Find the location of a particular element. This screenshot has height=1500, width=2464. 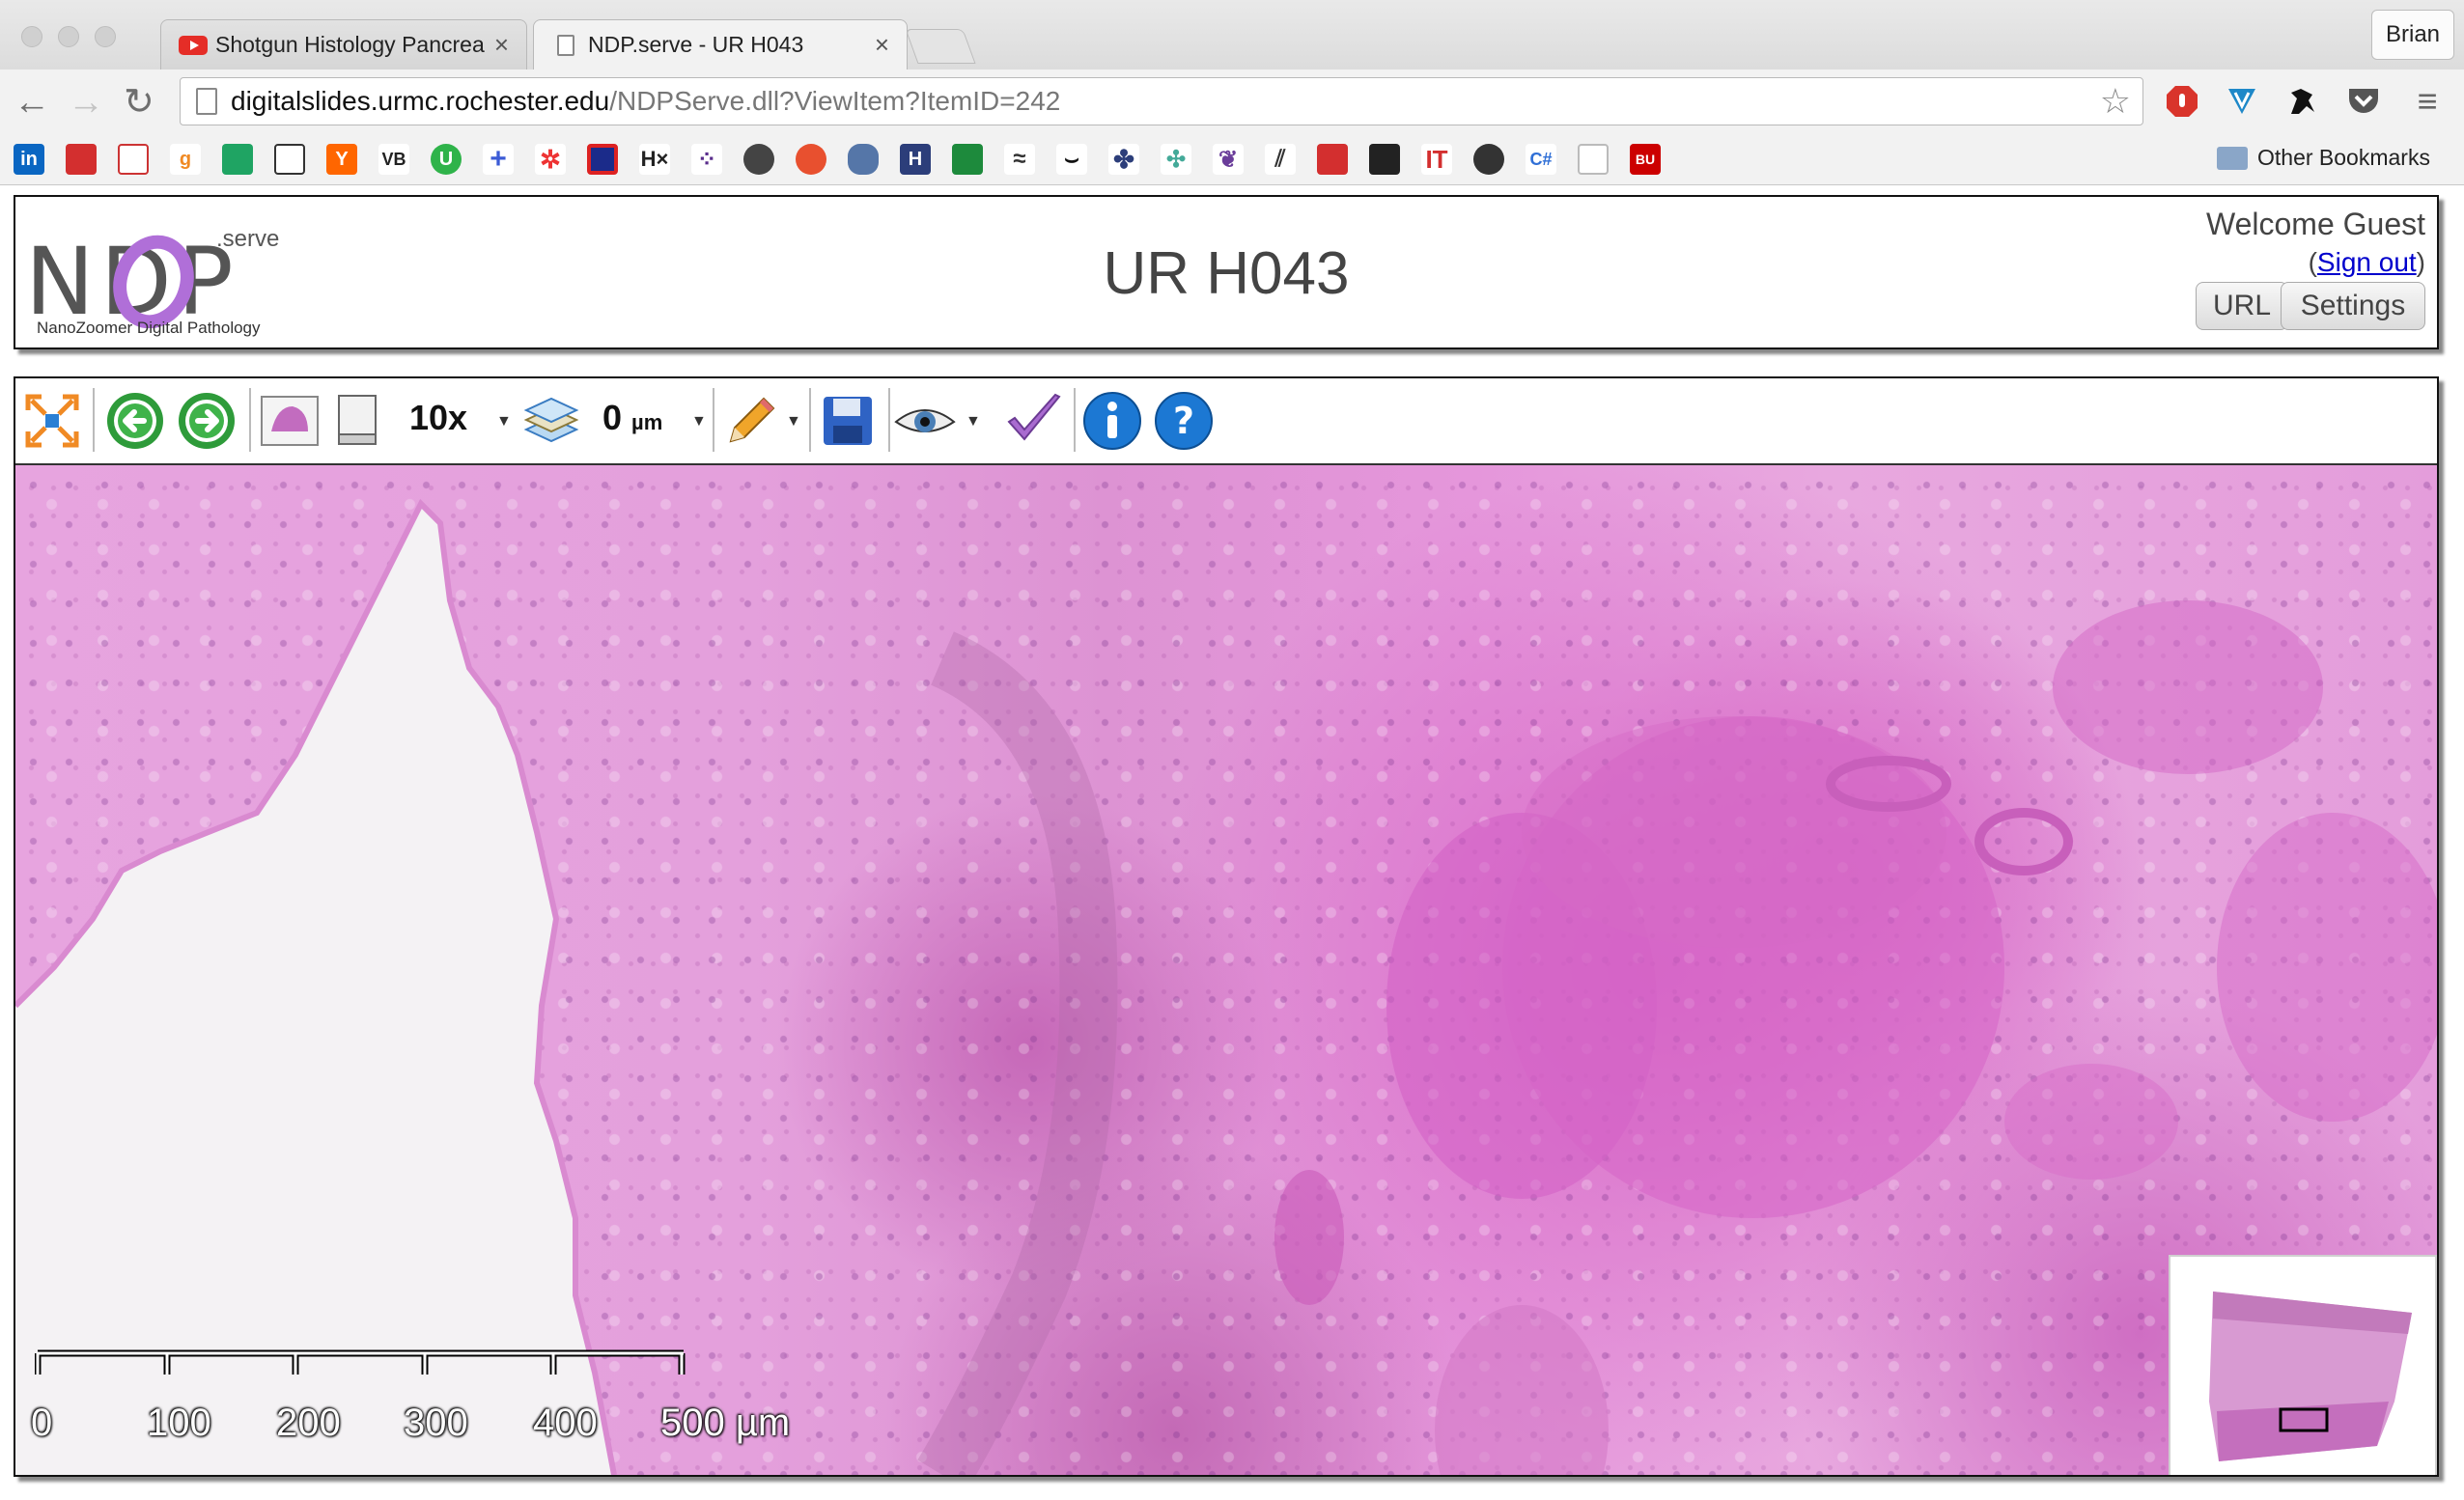

focus-layers-icon is located at coordinates (550, 421).